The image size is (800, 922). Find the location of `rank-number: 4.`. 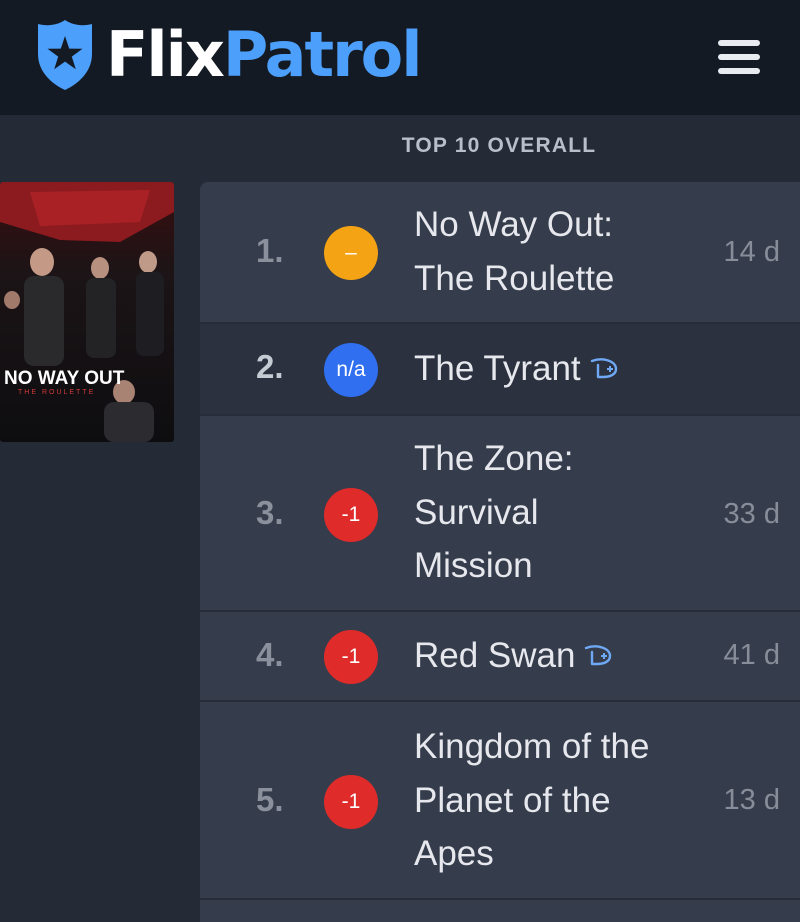

rank-number: 4. is located at coordinates (270, 654).